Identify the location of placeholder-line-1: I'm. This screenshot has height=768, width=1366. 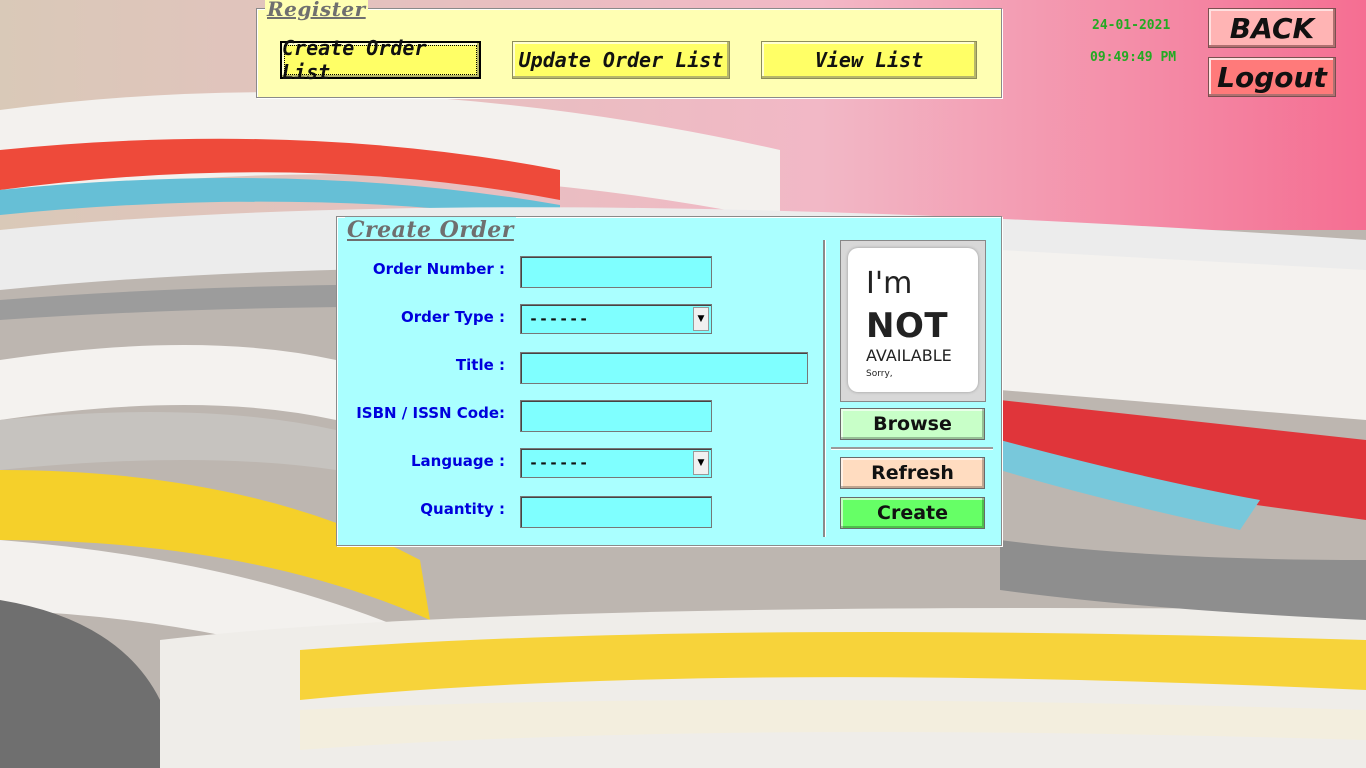
(889, 283).